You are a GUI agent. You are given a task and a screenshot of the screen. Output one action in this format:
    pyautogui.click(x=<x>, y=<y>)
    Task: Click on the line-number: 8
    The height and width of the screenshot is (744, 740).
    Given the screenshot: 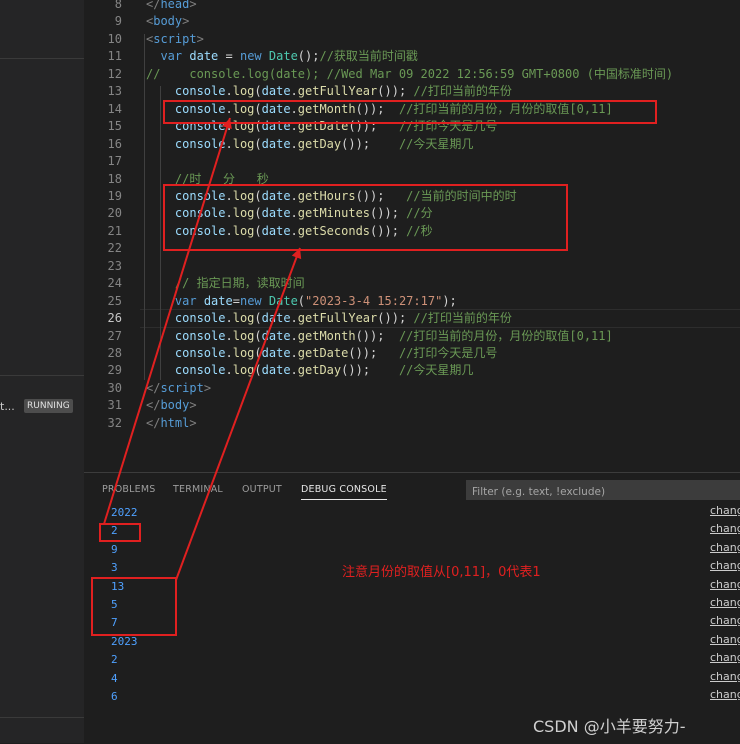 What is the action you would take?
    pyautogui.click(x=118, y=5)
    